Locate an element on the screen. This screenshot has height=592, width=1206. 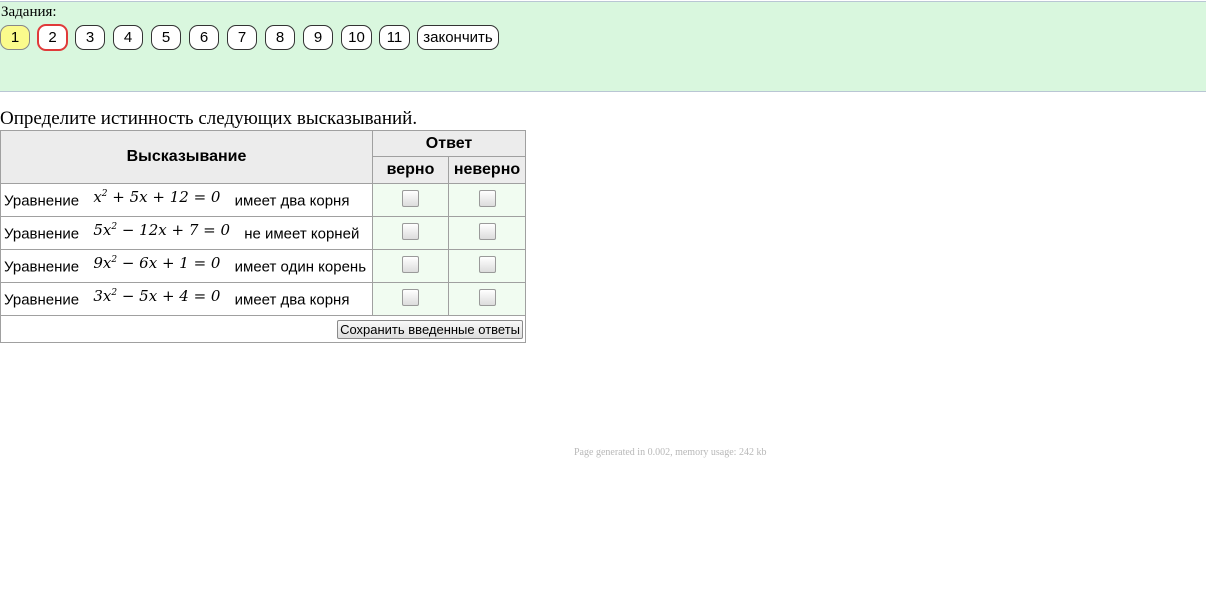
equation: 9x2 − 6x + 1 = 0 is located at coordinates (156, 263).